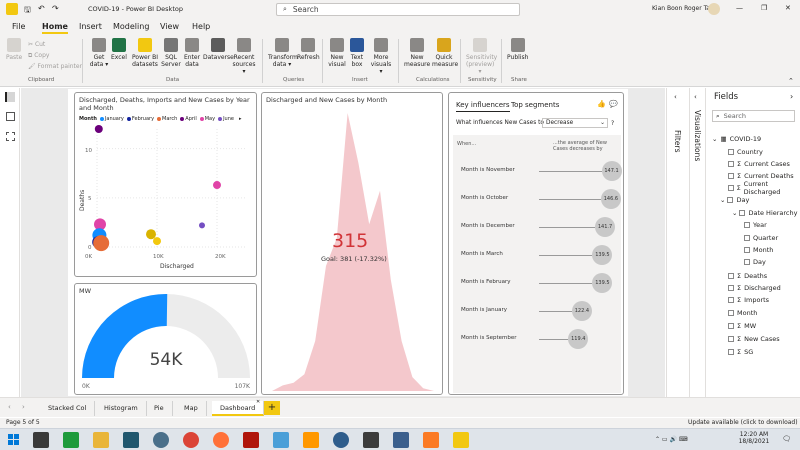  What do you see at coordinates (714, 9) in the screenshot?
I see `avatar` at bounding box center [714, 9].